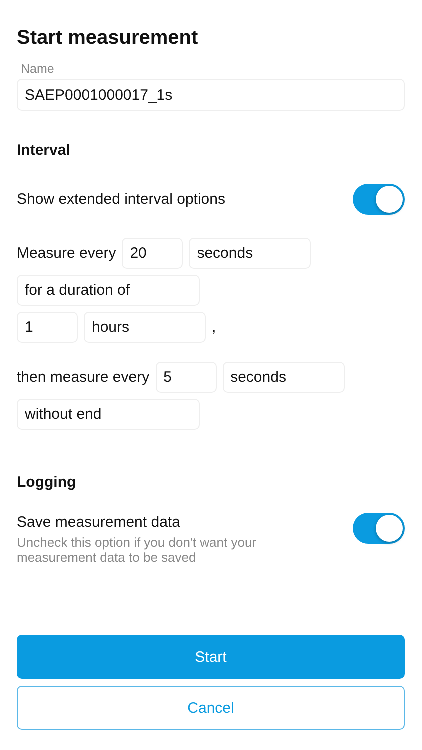  Describe the element at coordinates (47, 327) in the screenshot. I see `number-field: 1` at that location.